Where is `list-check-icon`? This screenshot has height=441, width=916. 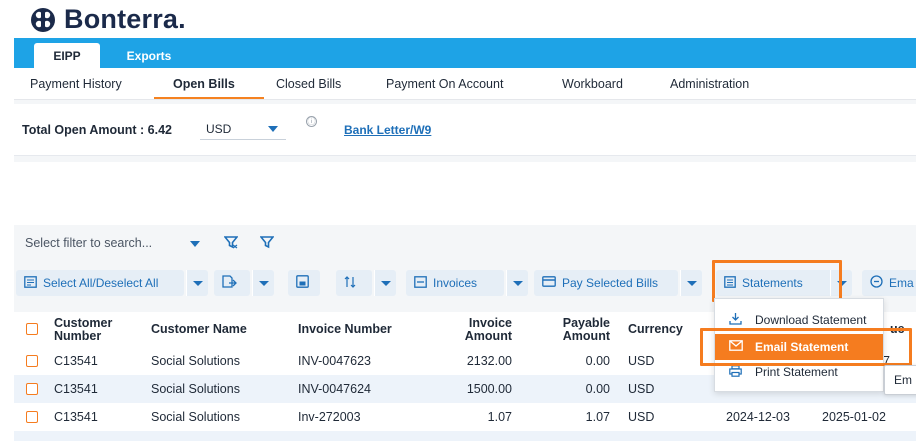
list-check-icon is located at coordinates (30, 283).